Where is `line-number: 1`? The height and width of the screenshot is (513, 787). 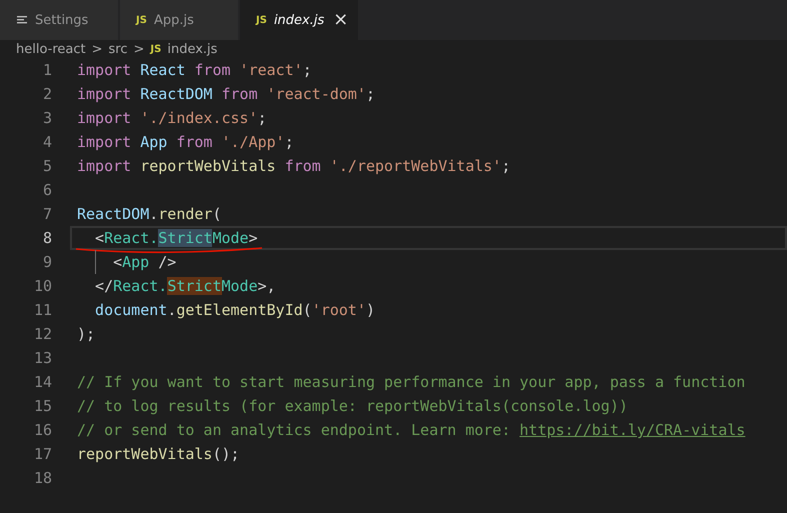
line-number: 1 is located at coordinates (47, 70).